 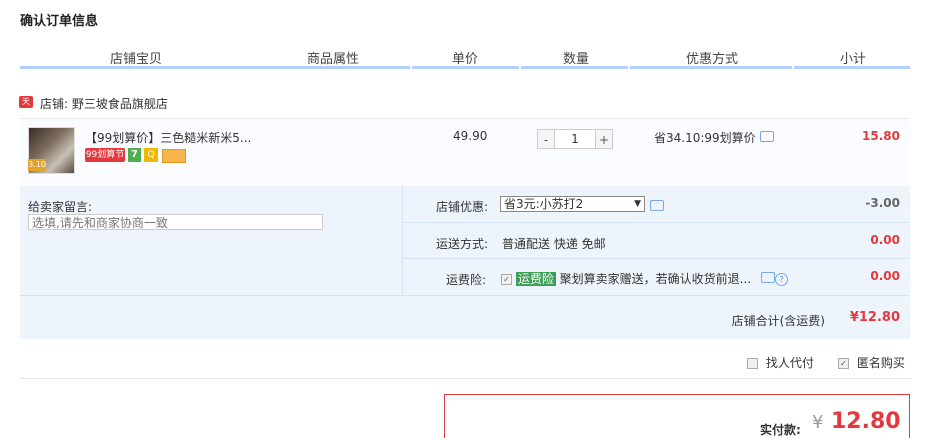 I want to click on payment-total: 12.80, so click(x=866, y=421).